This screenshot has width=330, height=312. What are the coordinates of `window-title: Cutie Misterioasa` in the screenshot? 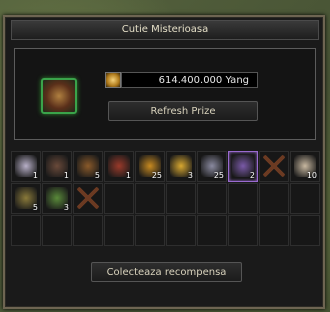 It's located at (165, 30).